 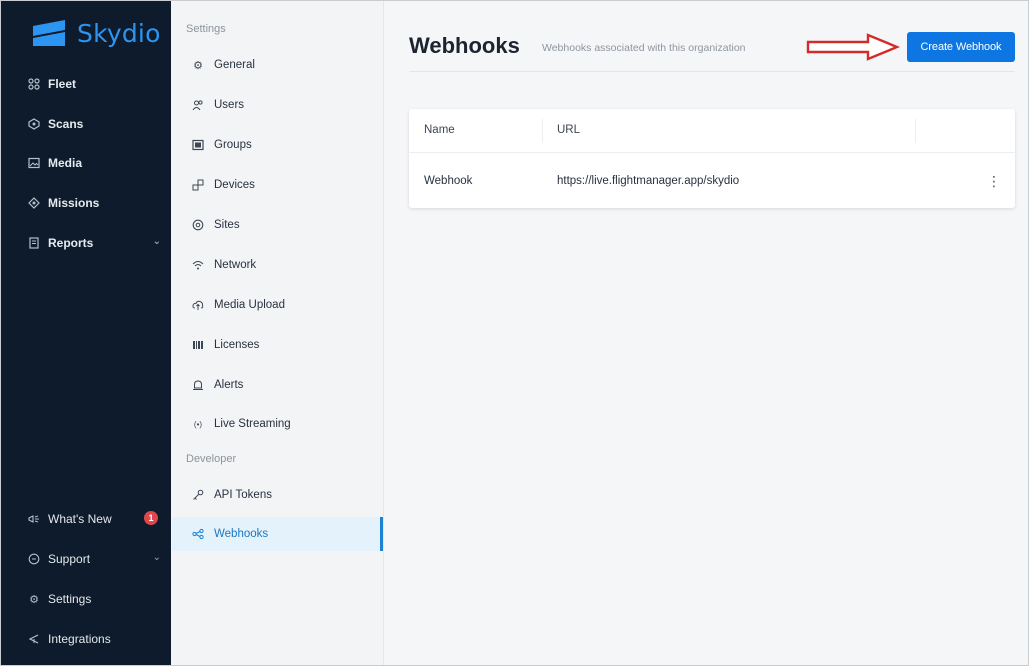 What do you see at coordinates (287, 495) in the screenshot?
I see `settings-item-api-tokens: API Tokens` at bounding box center [287, 495].